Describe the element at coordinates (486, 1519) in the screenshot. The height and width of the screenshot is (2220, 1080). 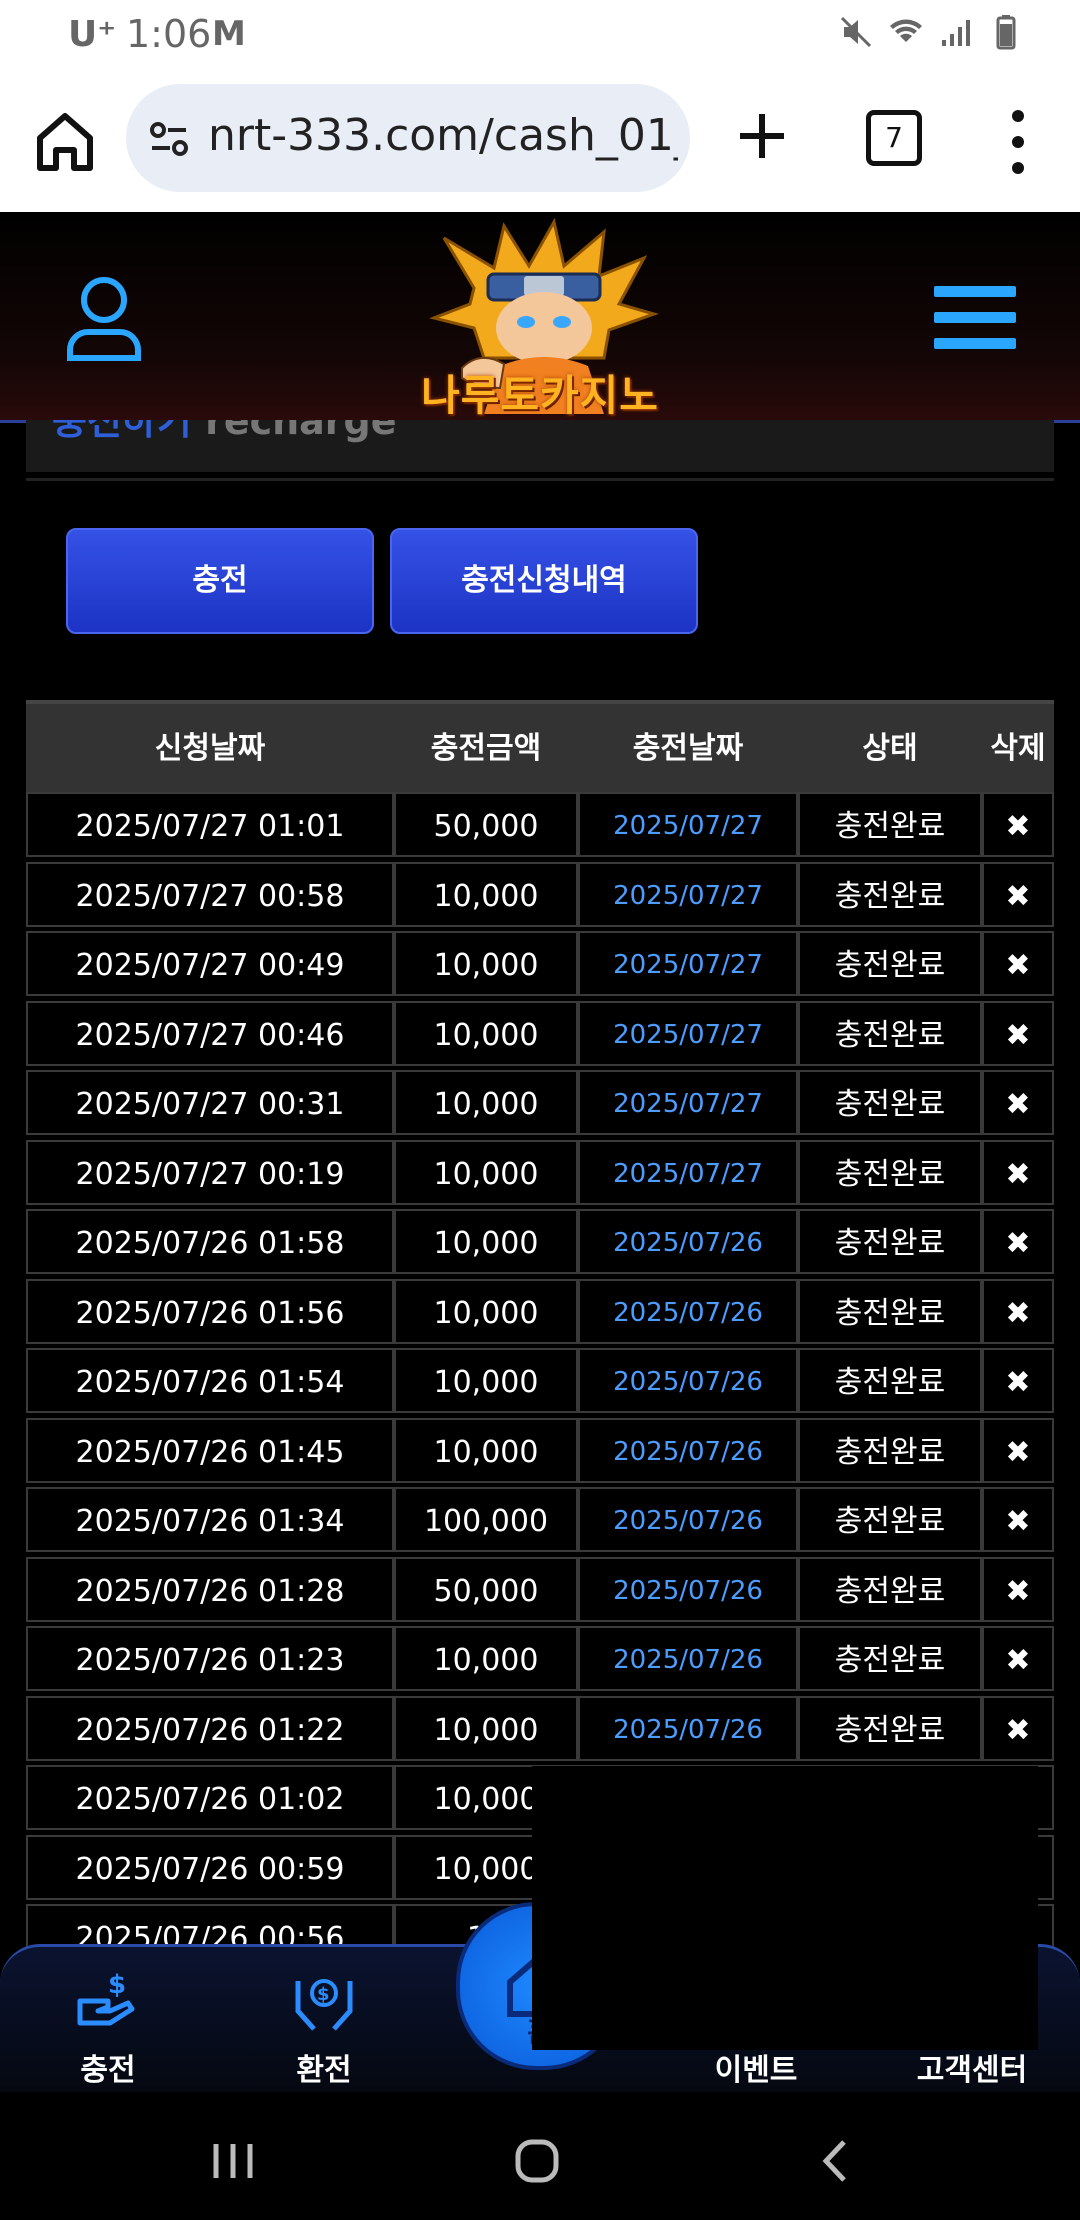
I see `amount-cell: 100,000` at that location.